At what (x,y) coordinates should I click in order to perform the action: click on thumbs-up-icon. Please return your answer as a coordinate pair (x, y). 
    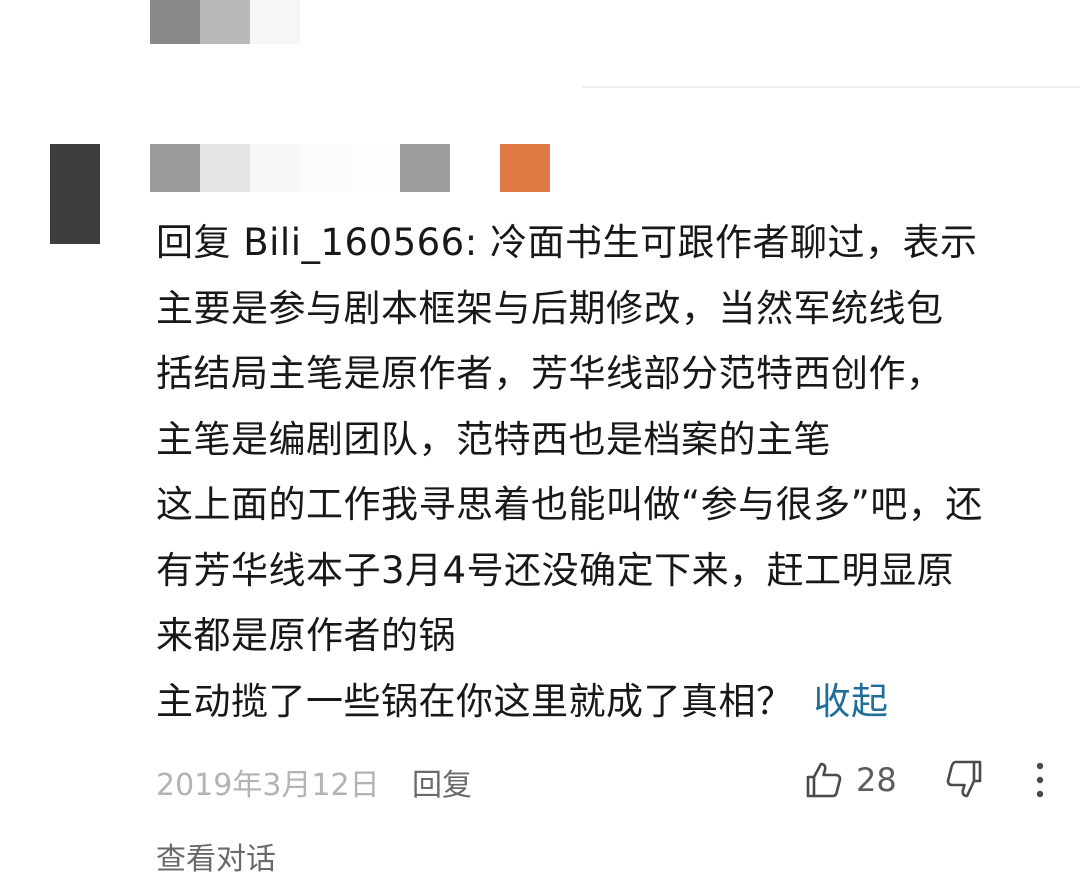
    Looking at the image, I should click on (824, 780).